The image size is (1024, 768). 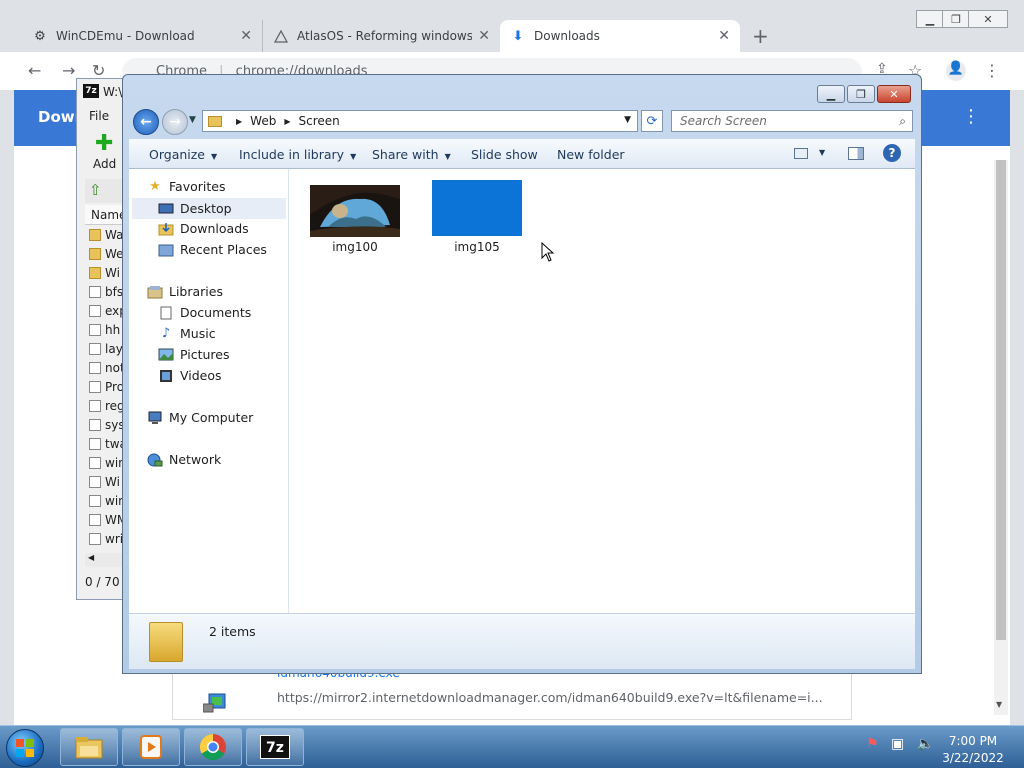 What do you see at coordinates (146, 122) in the screenshot?
I see `back-button: ←` at bounding box center [146, 122].